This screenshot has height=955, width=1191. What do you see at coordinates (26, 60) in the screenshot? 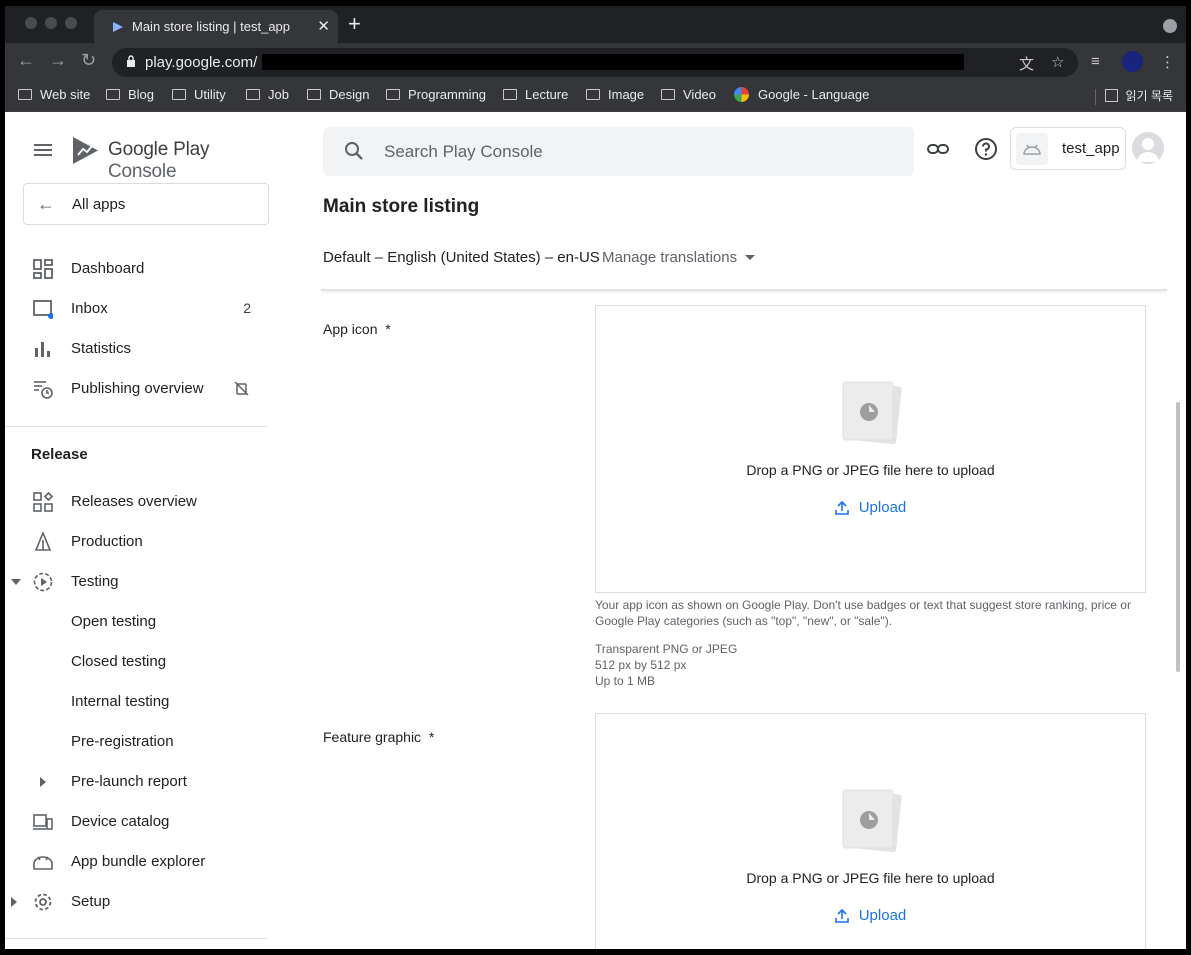
I see `back-icon: ←` at bounding box center [26, 60].